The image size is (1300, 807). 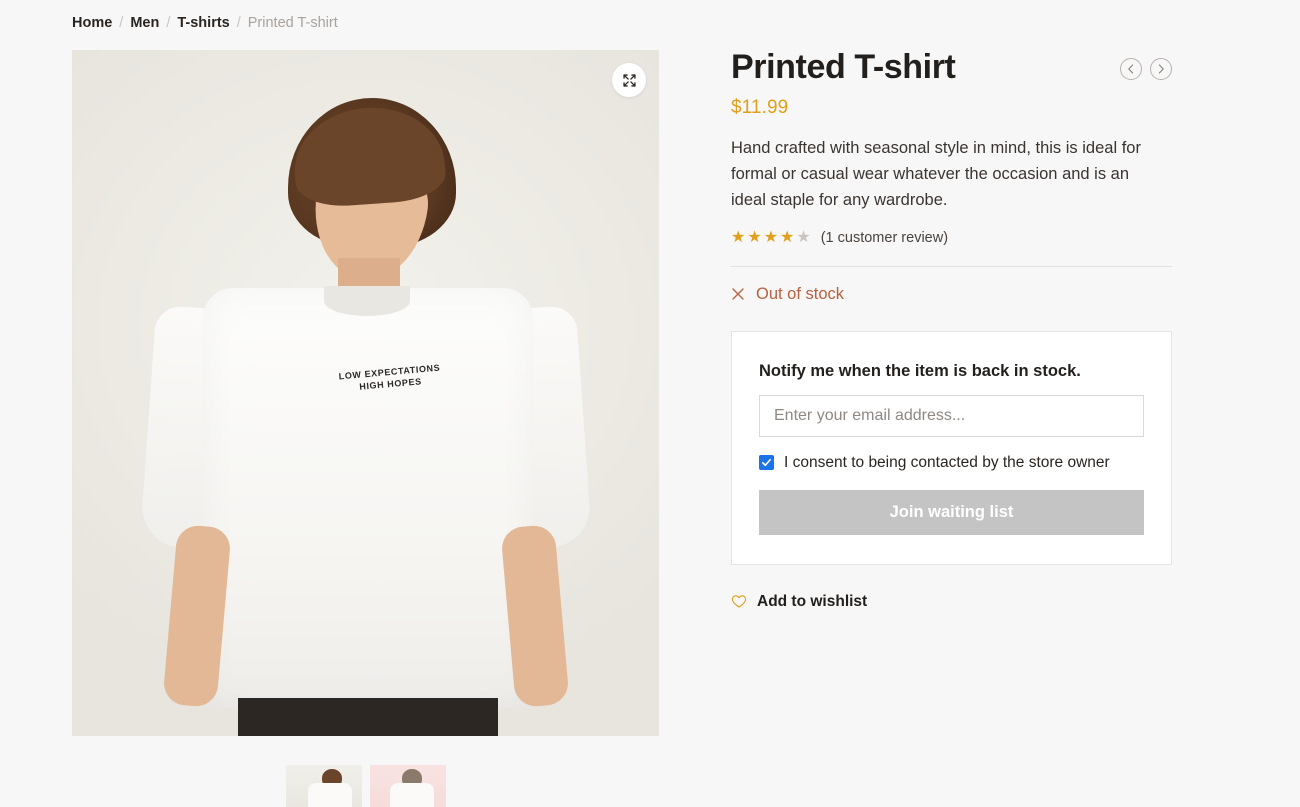 I want to click on star-icon-2: ★, so click(x=755, y=237).